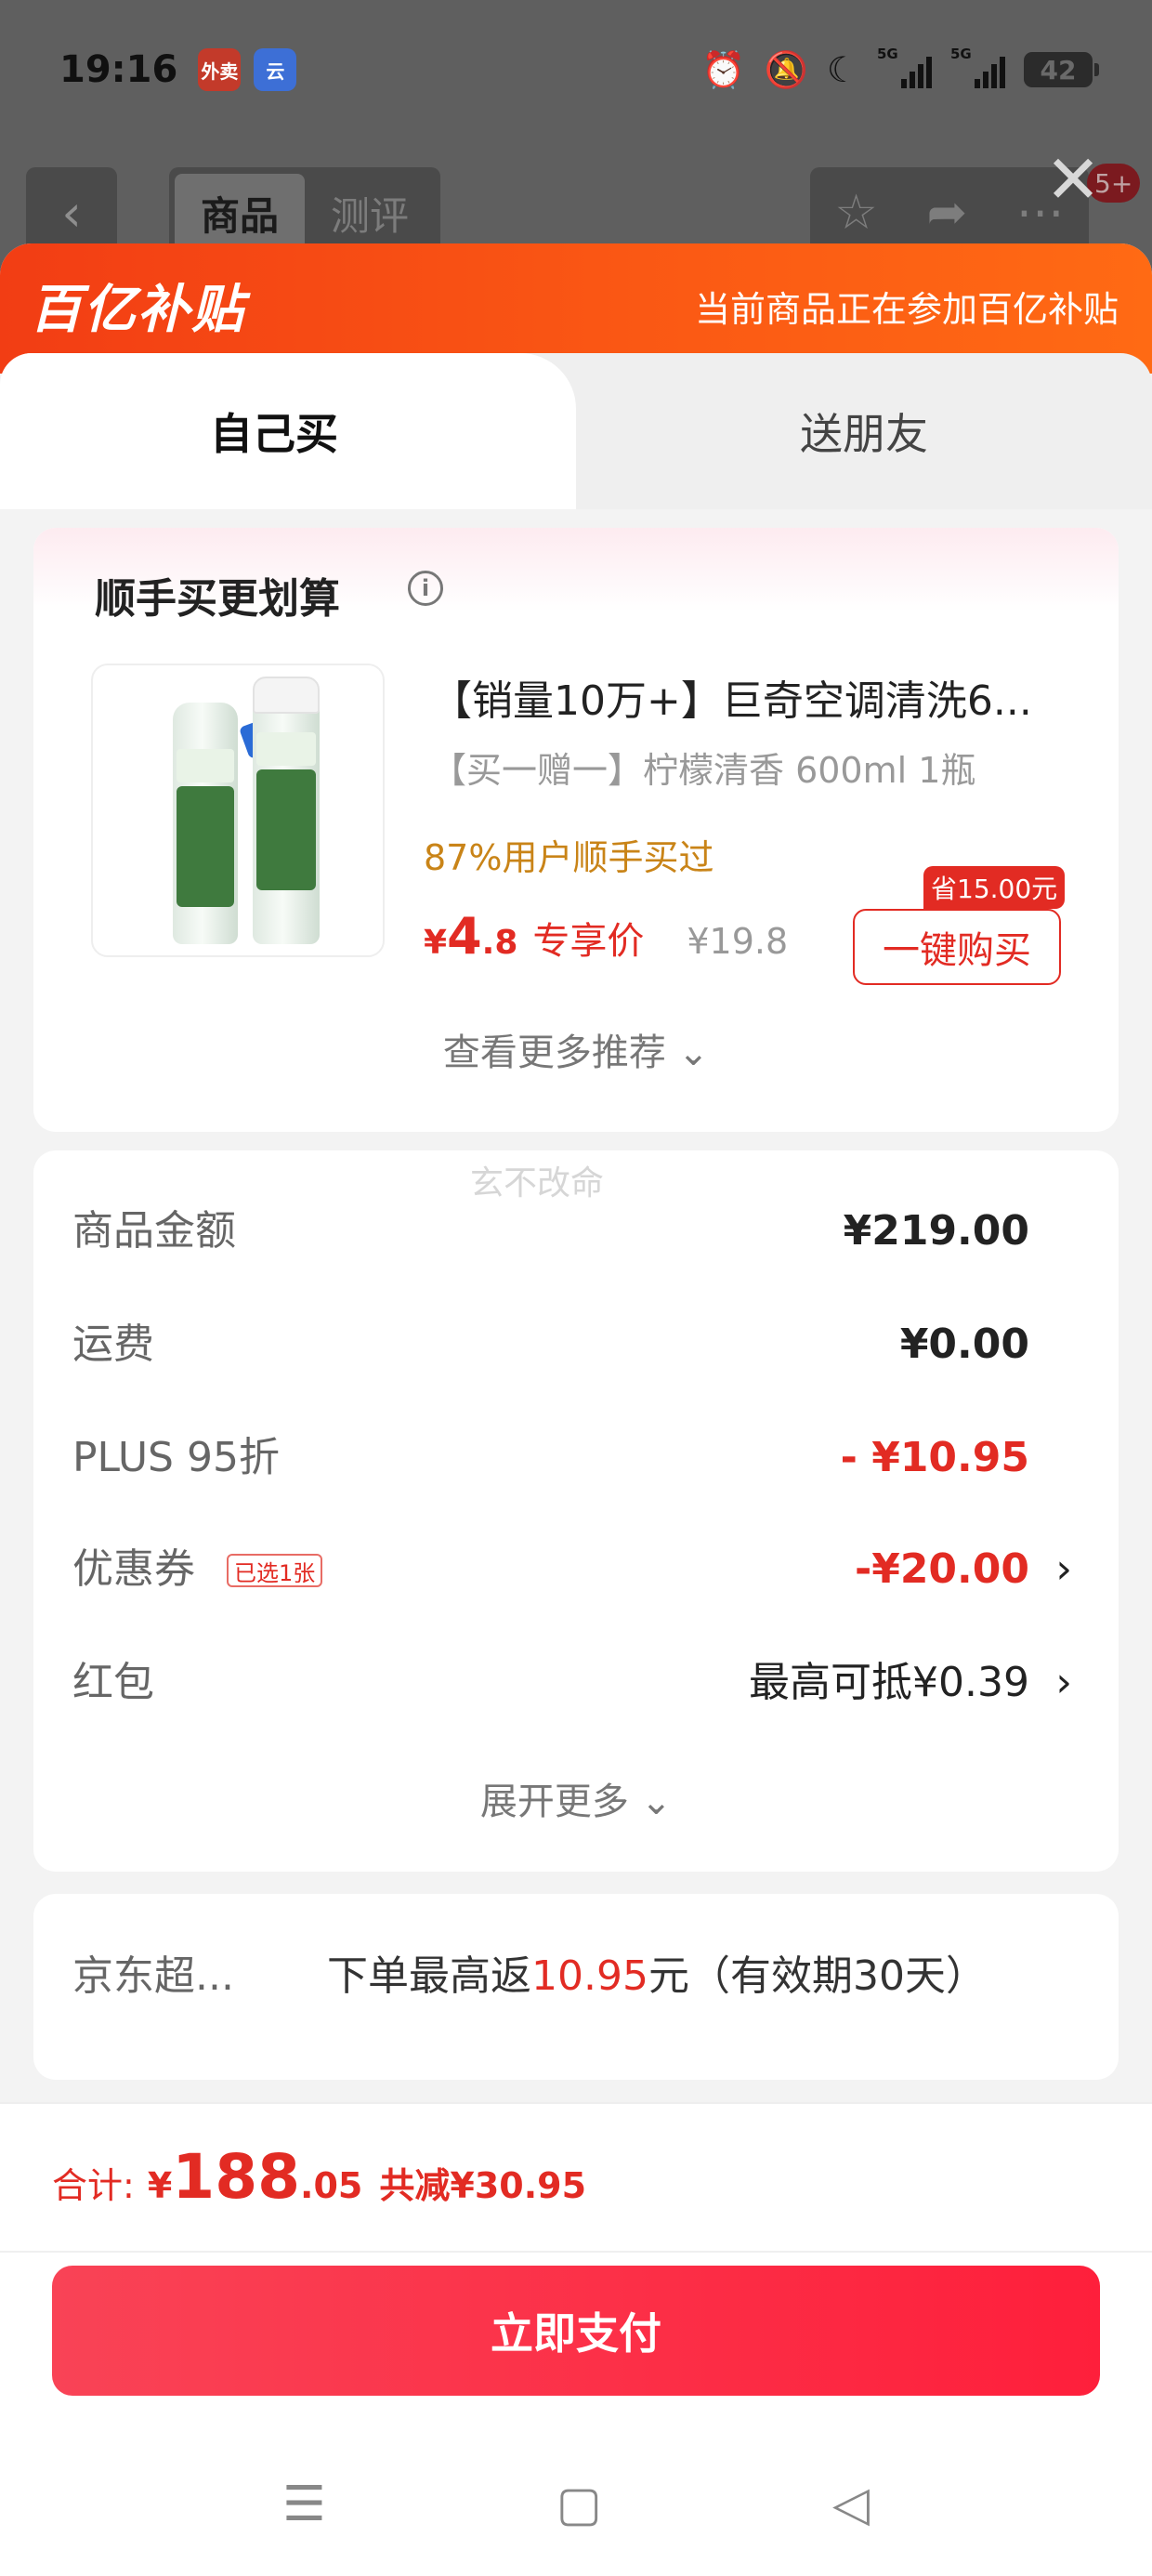 The image size is (1152, 2576). I want to click on bought-rate: 87%用户顺手买过, so click(569, 857).